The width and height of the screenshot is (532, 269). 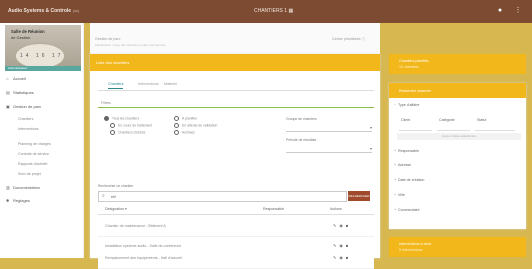 I want to click on client-input, so click(x=415, y=127).